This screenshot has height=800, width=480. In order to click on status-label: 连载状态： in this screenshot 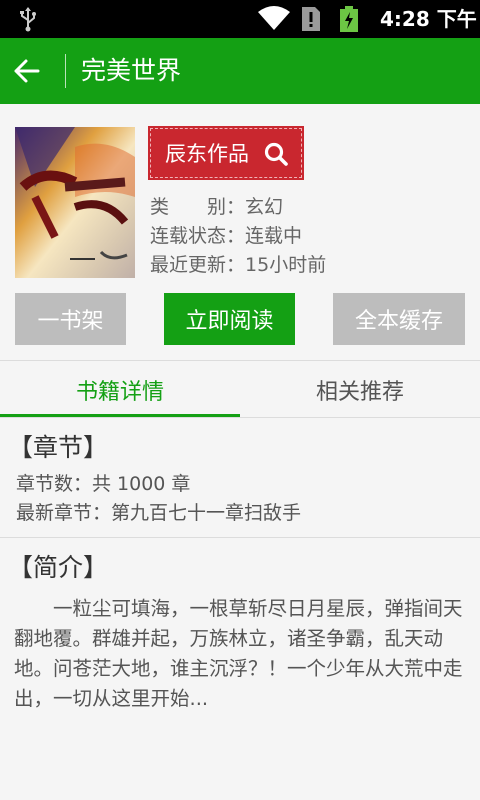, I will do `click(198, 236)`.